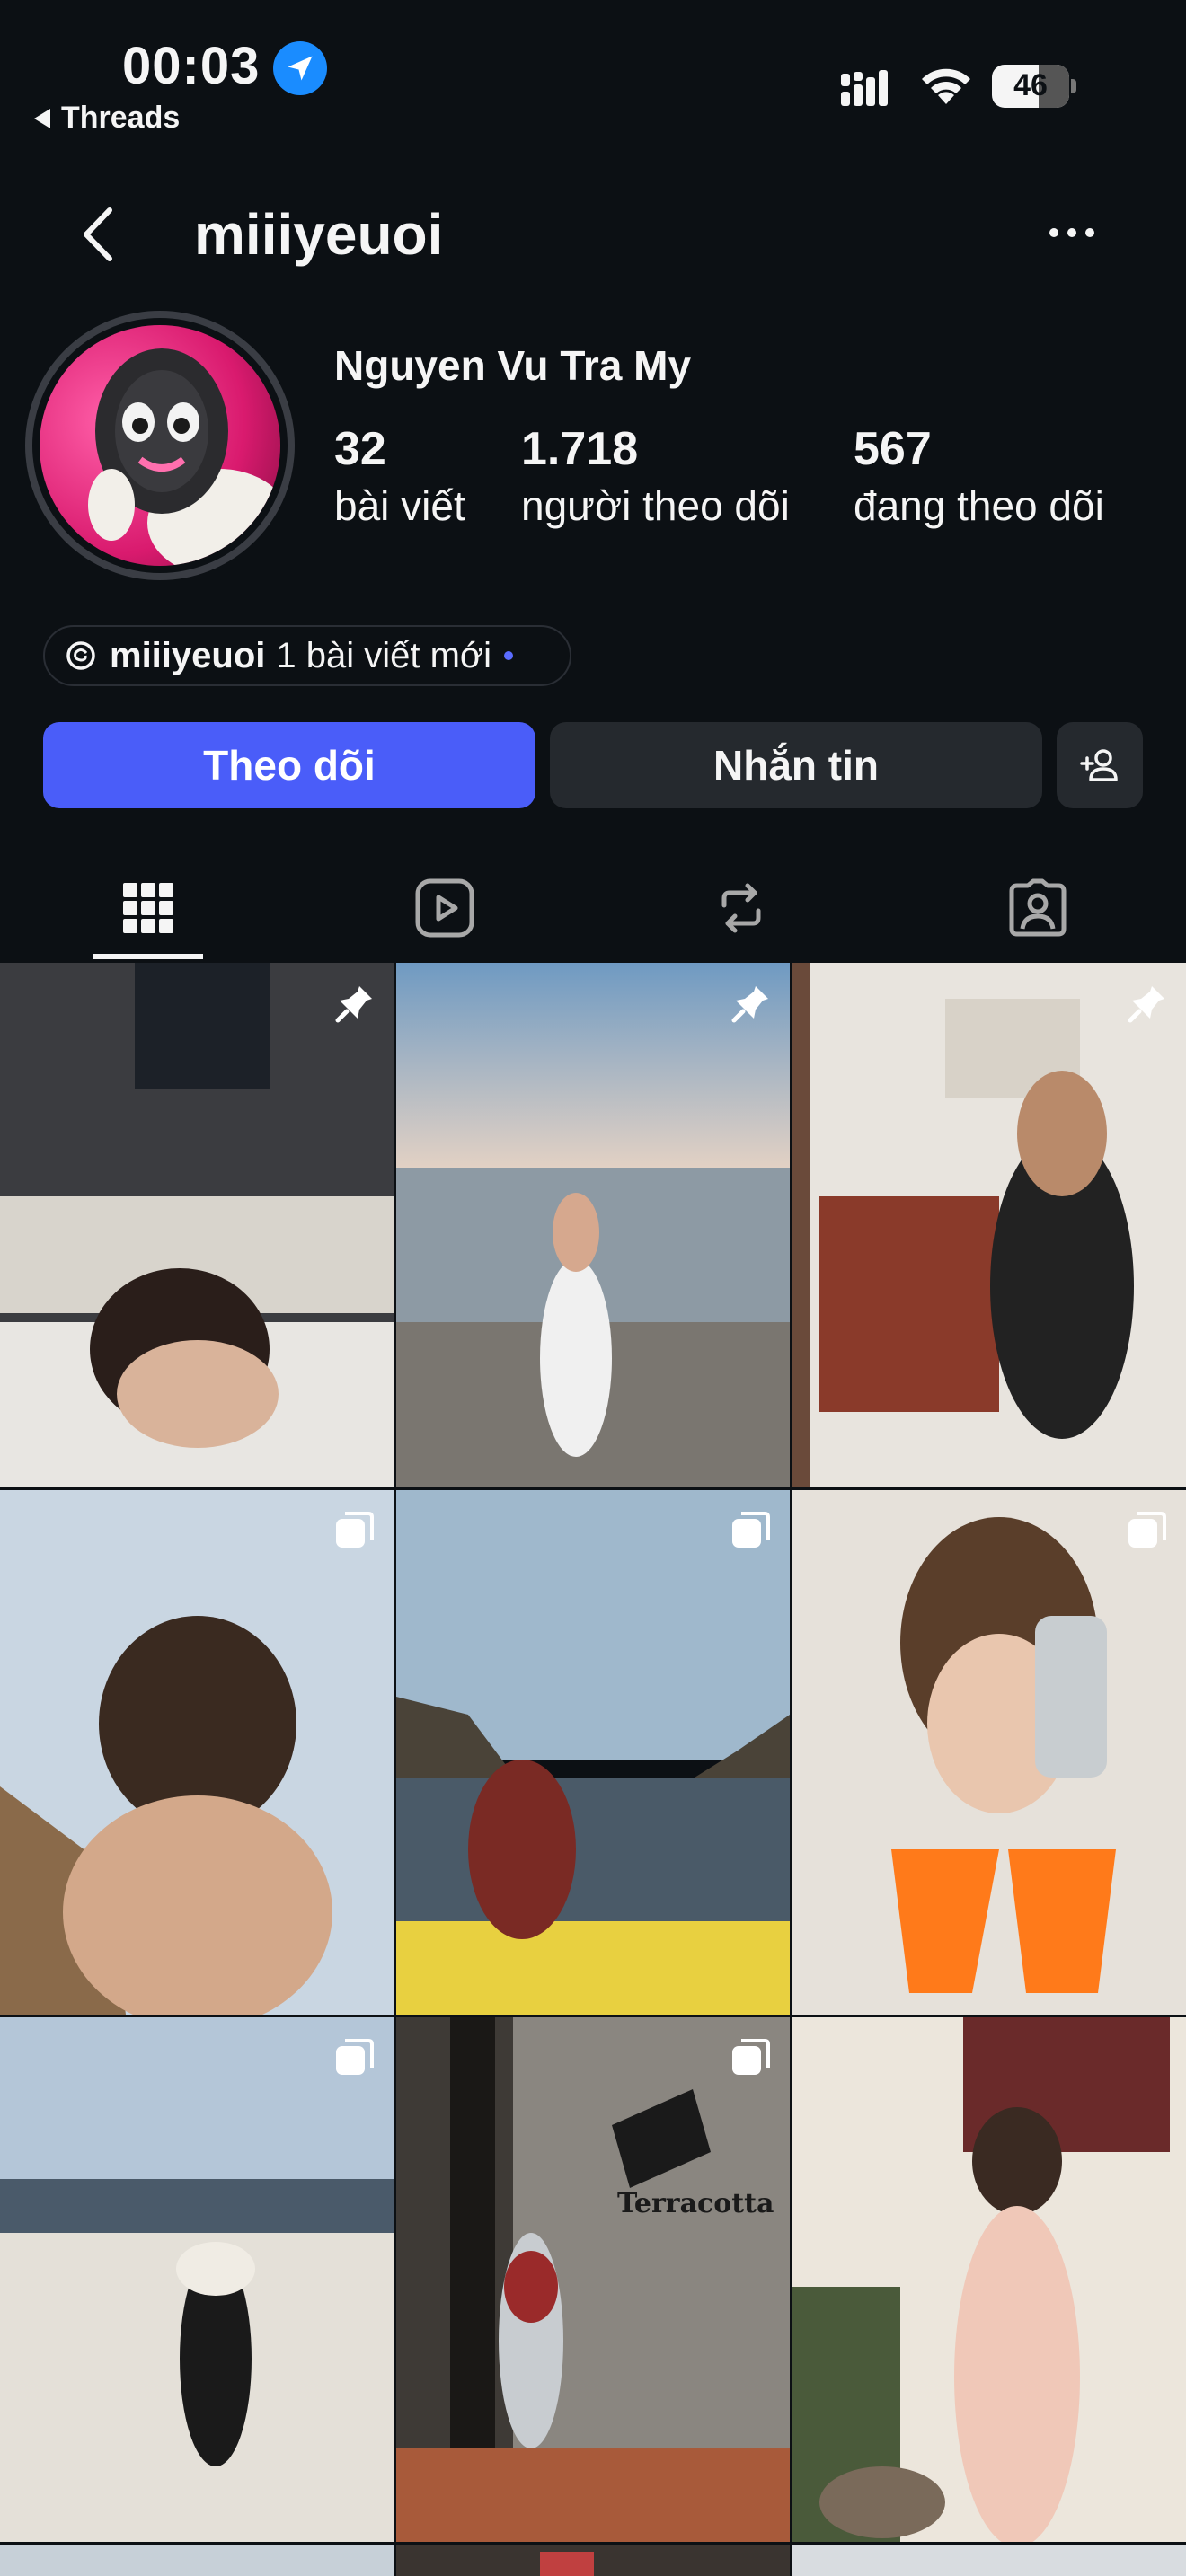  I want to click on stat-value: 567, so click(893, 449).